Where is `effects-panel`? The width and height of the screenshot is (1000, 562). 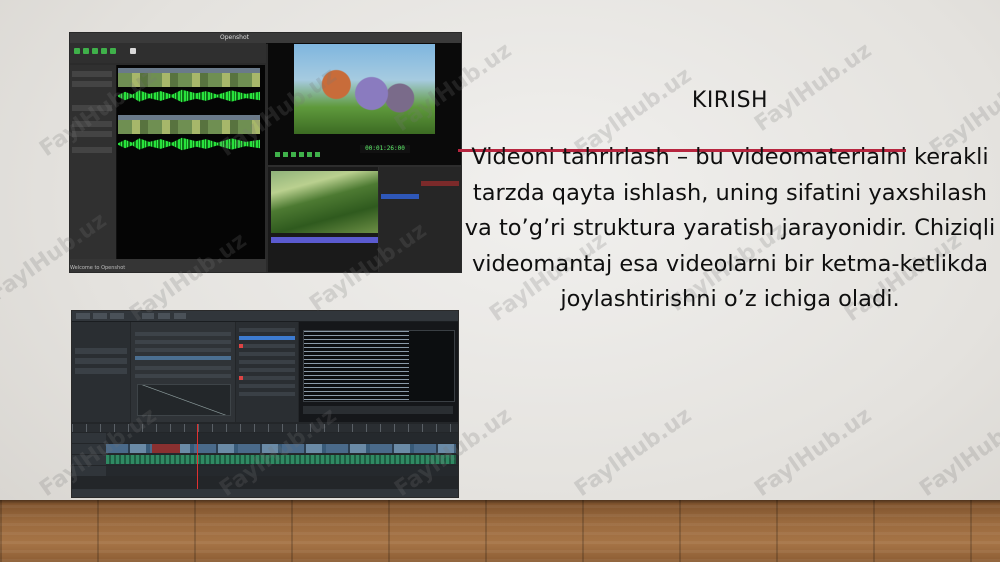
effects-panel is located at coordinates (420, 219).